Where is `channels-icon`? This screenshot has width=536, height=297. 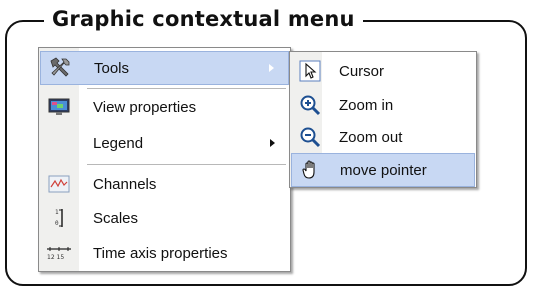
channels-icon is located at coordinates (59, 184).